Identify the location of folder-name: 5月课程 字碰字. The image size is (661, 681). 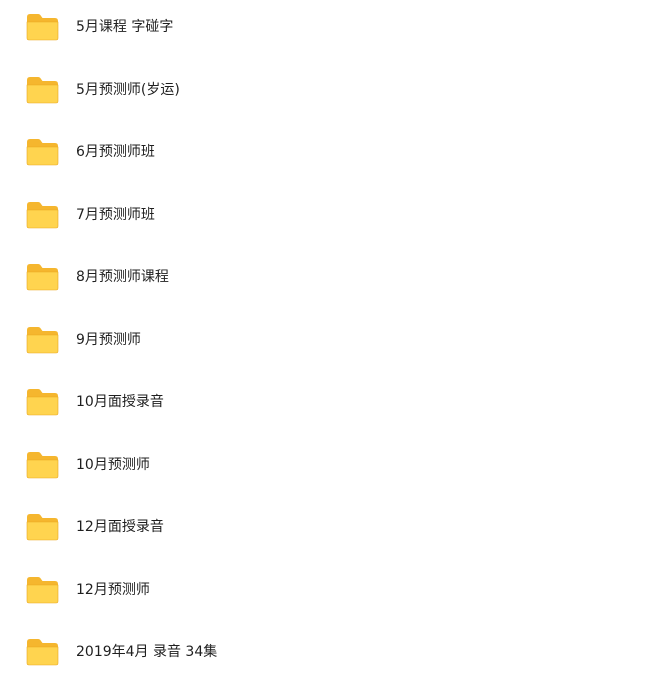
(125, 27).